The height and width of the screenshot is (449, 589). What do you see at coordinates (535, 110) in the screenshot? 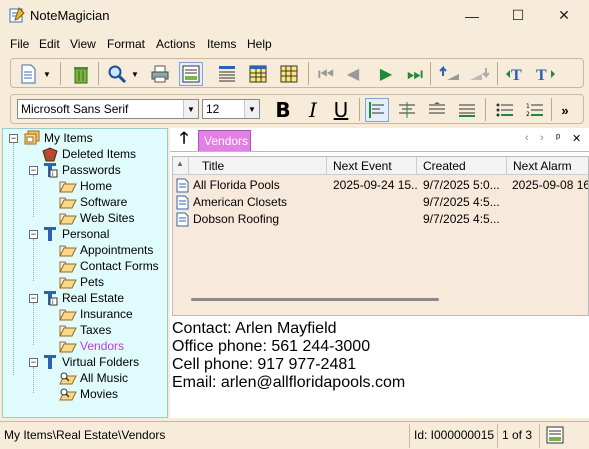
I see `numbered-list-icon: 12` at bounding box center [535, 110].